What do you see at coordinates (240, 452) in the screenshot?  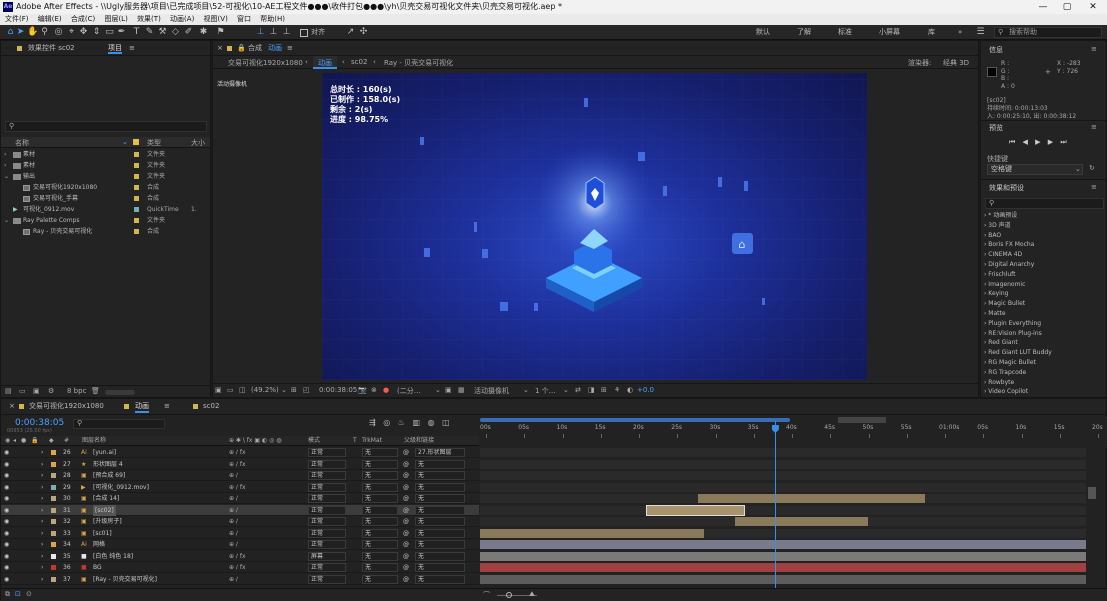 I see `layer-row: ◉ › 26 Ai [yun.ai] ⊕ ∕ fx 正常 无 @27.形状图层` at bounding box center [240, 452].